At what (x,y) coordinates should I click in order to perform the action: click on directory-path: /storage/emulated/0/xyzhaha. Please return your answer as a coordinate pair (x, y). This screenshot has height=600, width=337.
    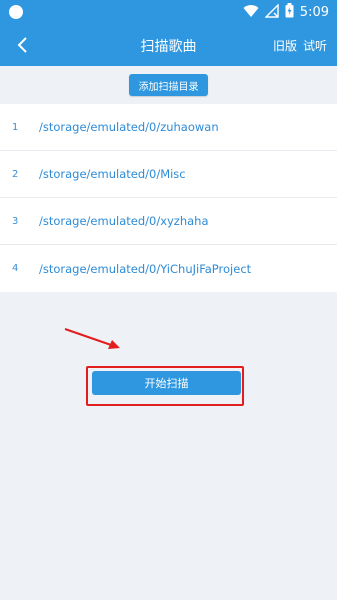
    Looking at the image, I should click on (124, 221).